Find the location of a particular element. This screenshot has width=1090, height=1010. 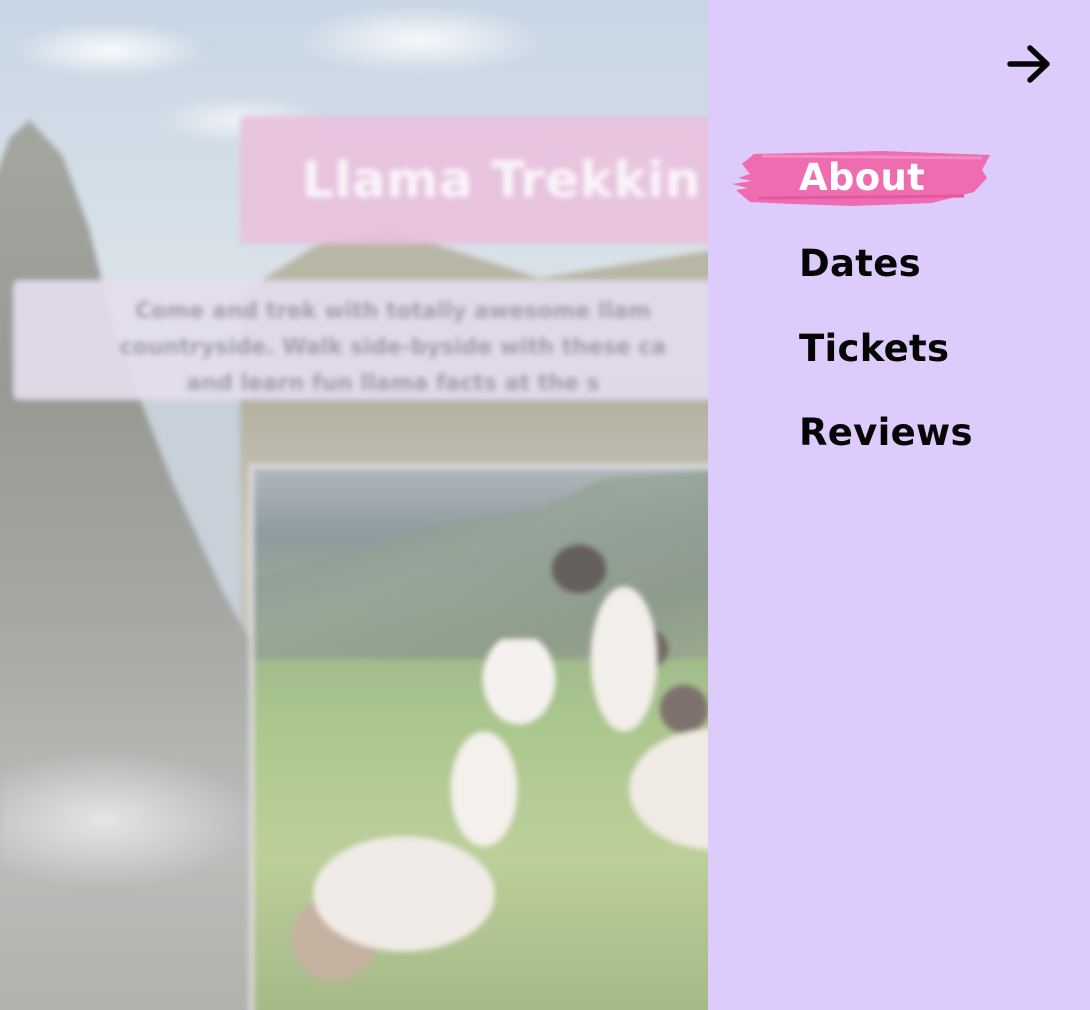

close-menu-button is located at coordinates (1030, 66).